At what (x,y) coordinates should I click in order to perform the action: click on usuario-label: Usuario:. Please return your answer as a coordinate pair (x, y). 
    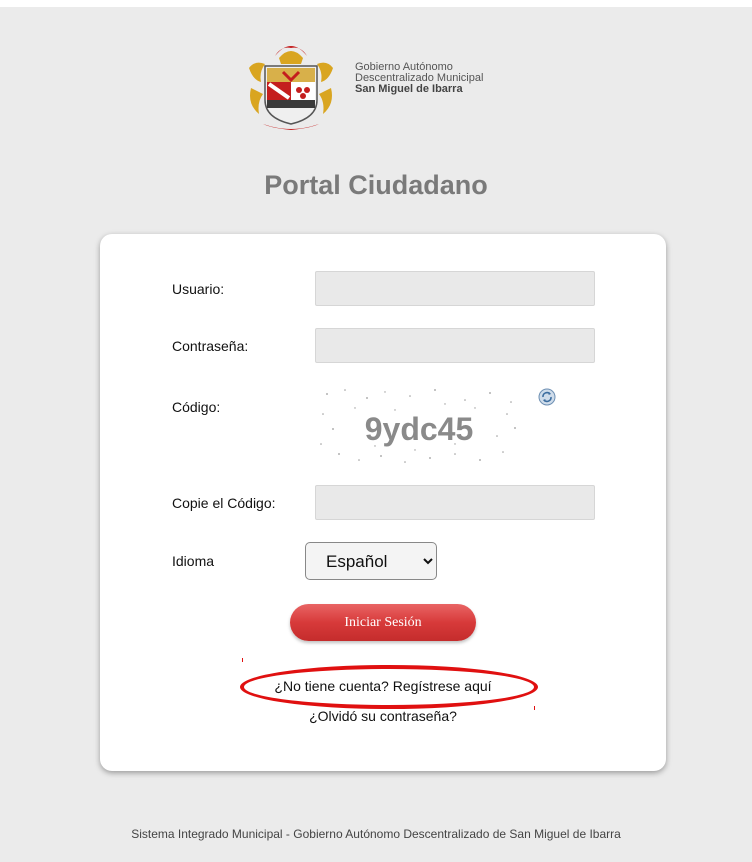
    Looking at the image, I should click on (198, 289).